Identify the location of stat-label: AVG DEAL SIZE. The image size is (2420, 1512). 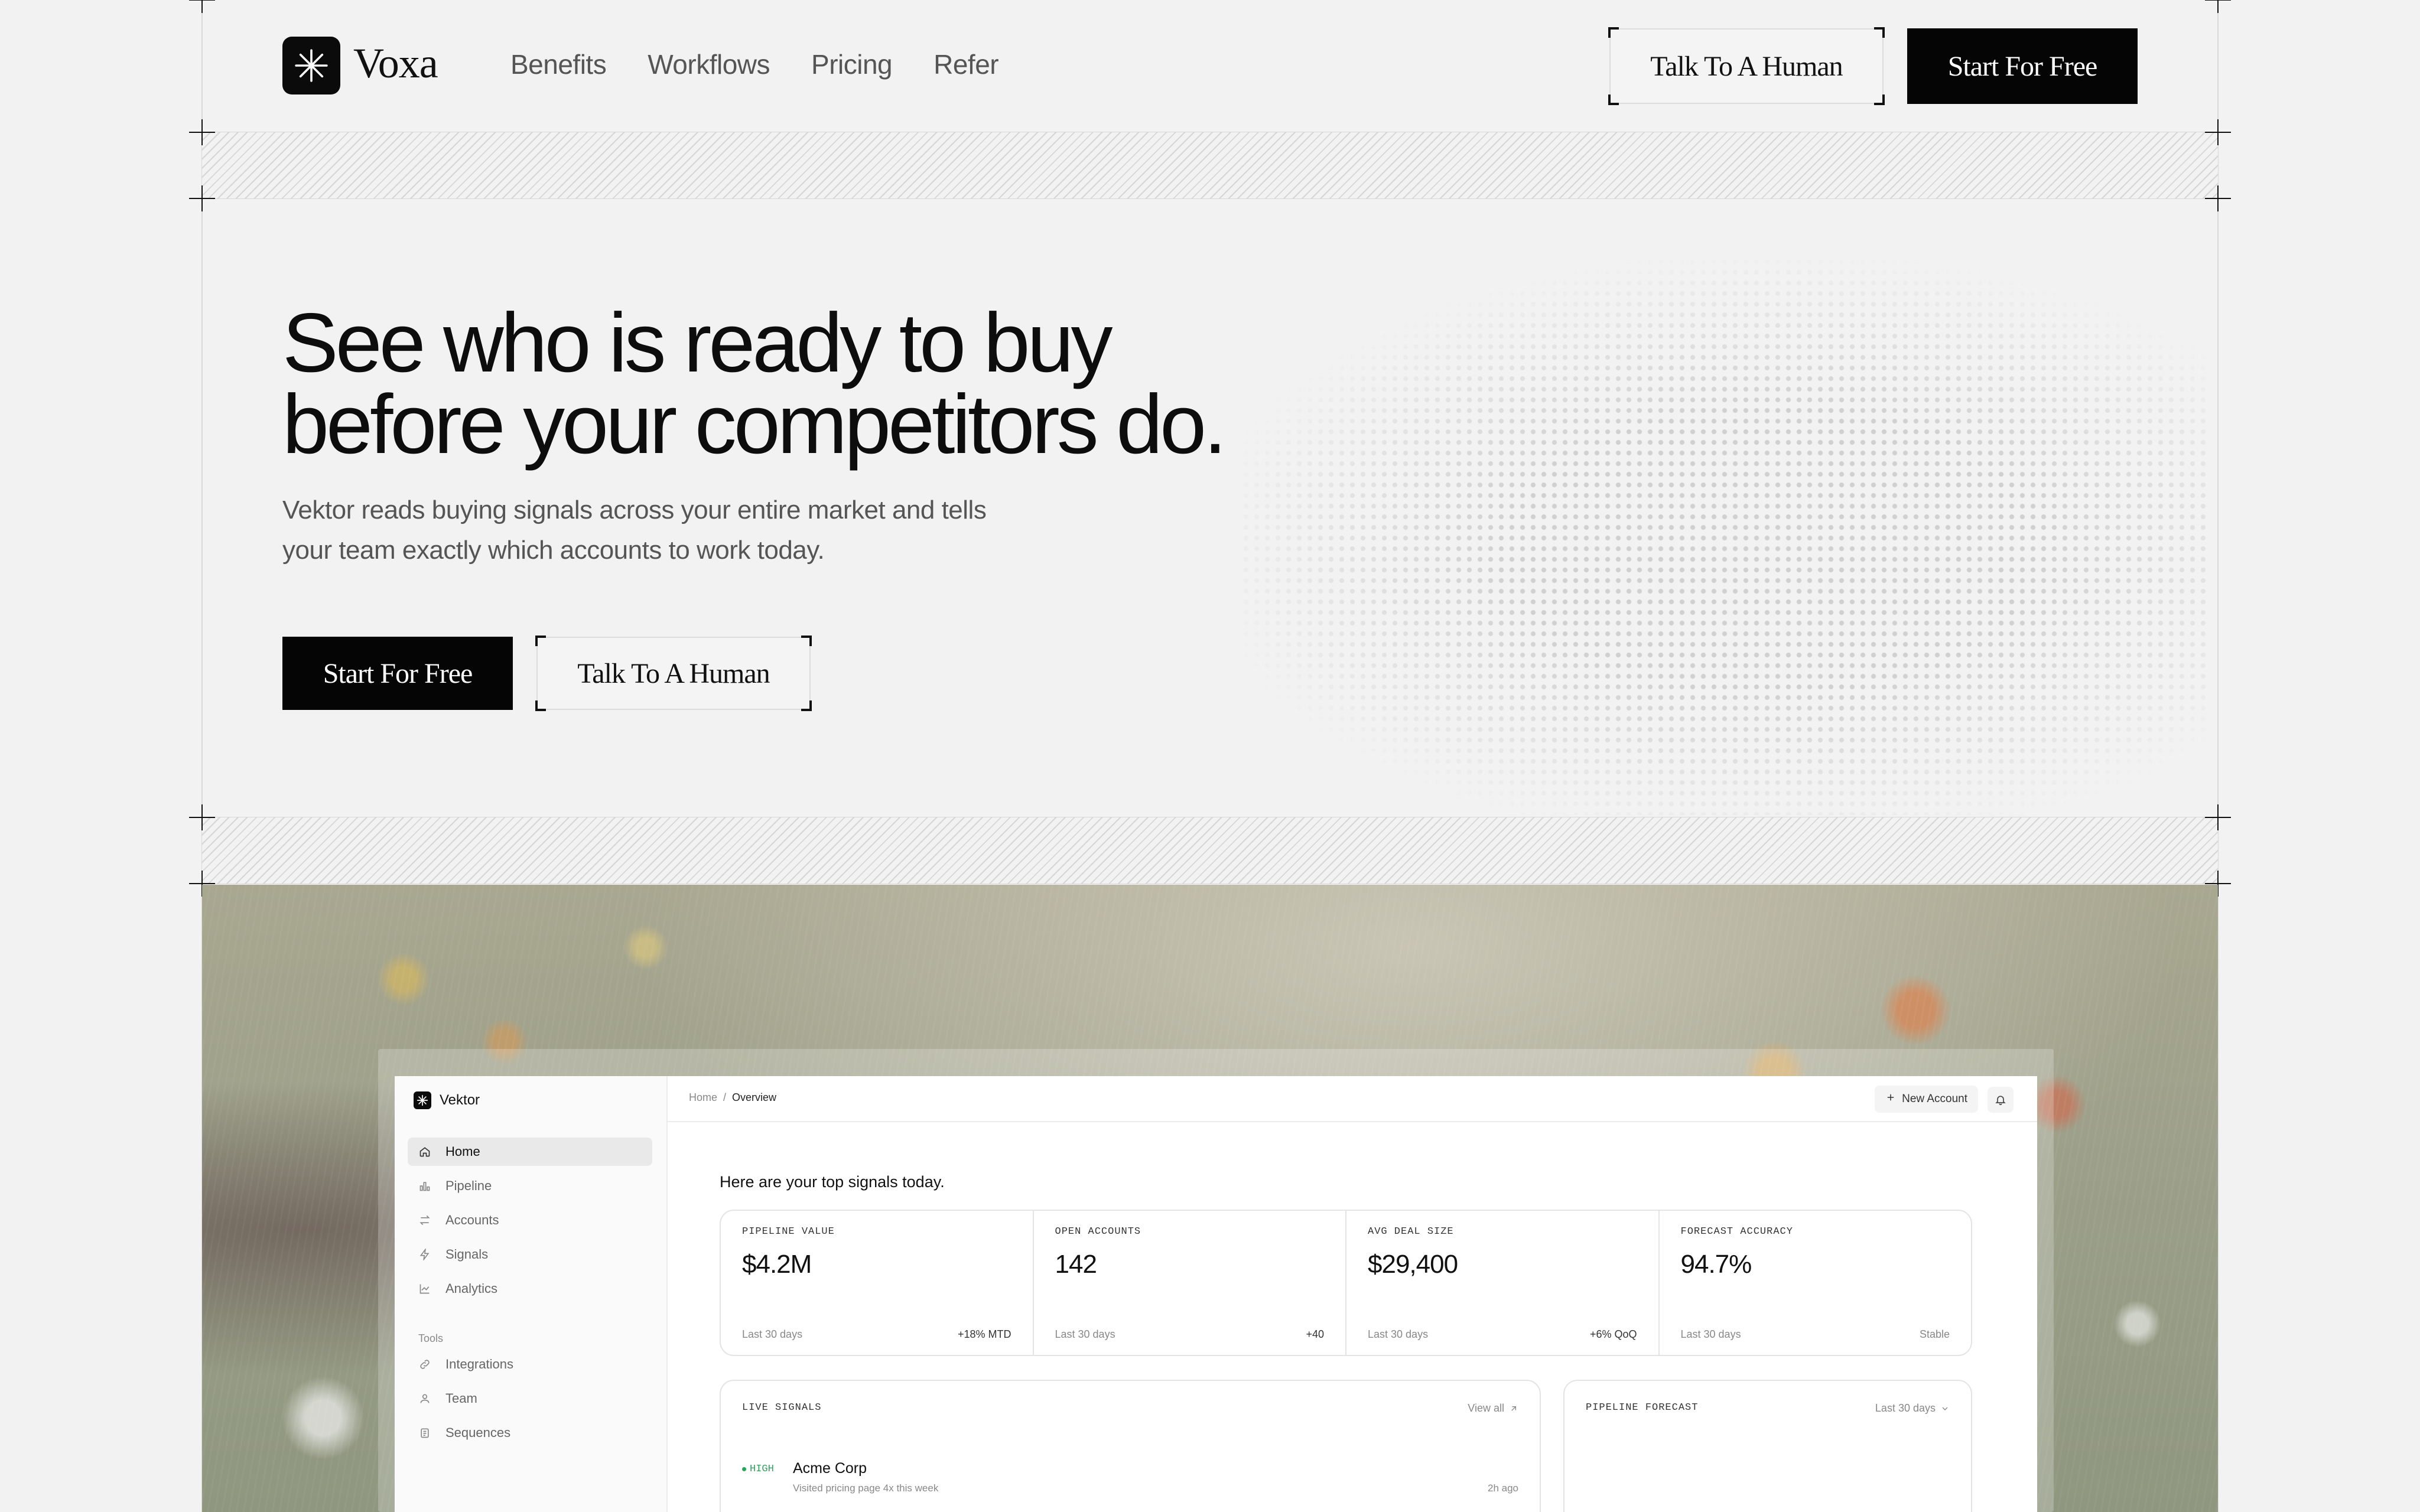
(1411, 1231).